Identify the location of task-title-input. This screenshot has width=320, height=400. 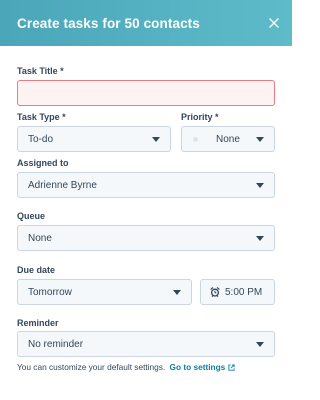
(146, 93).